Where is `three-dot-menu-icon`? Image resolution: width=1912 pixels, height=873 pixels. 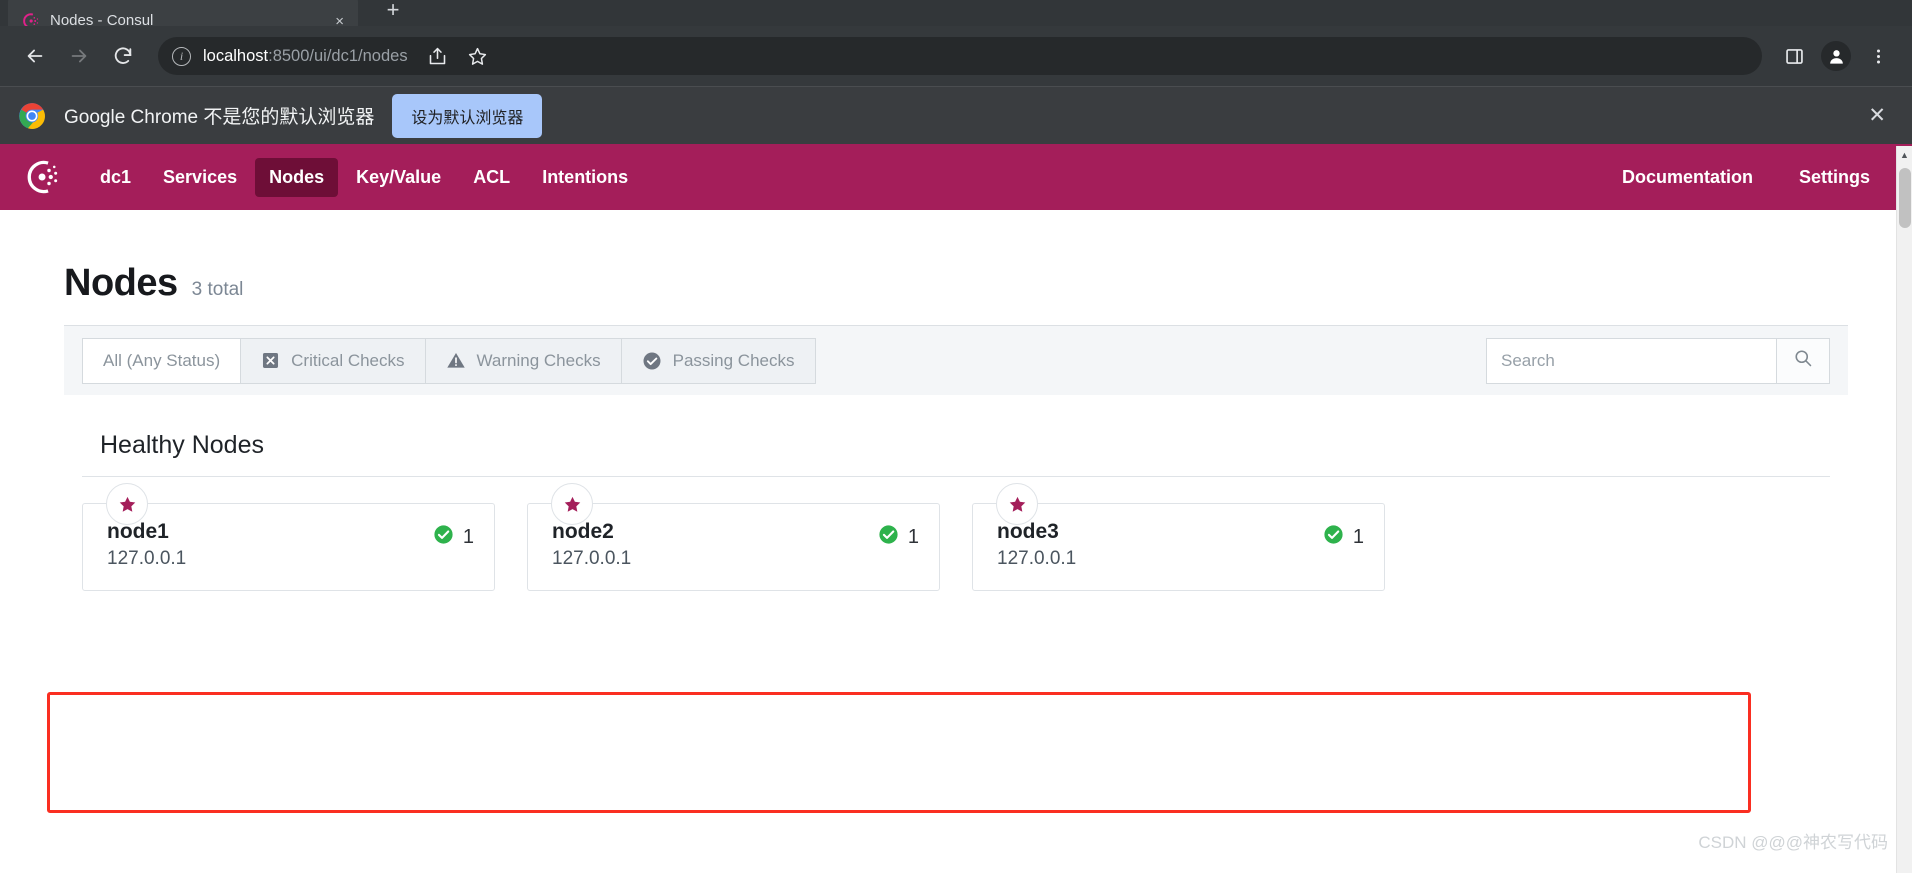
three-dot-menu-icon is located at coordinates (1878, 56).